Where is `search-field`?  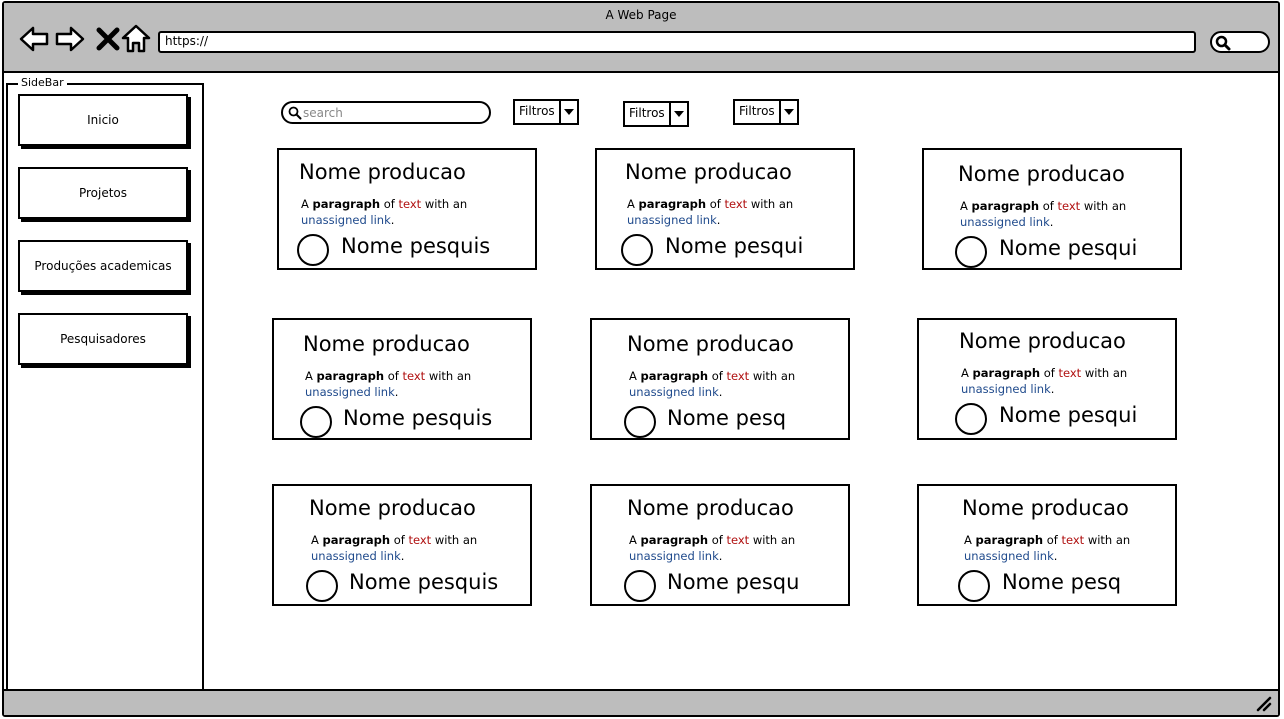 search-field is located at coordinates (386, 112).